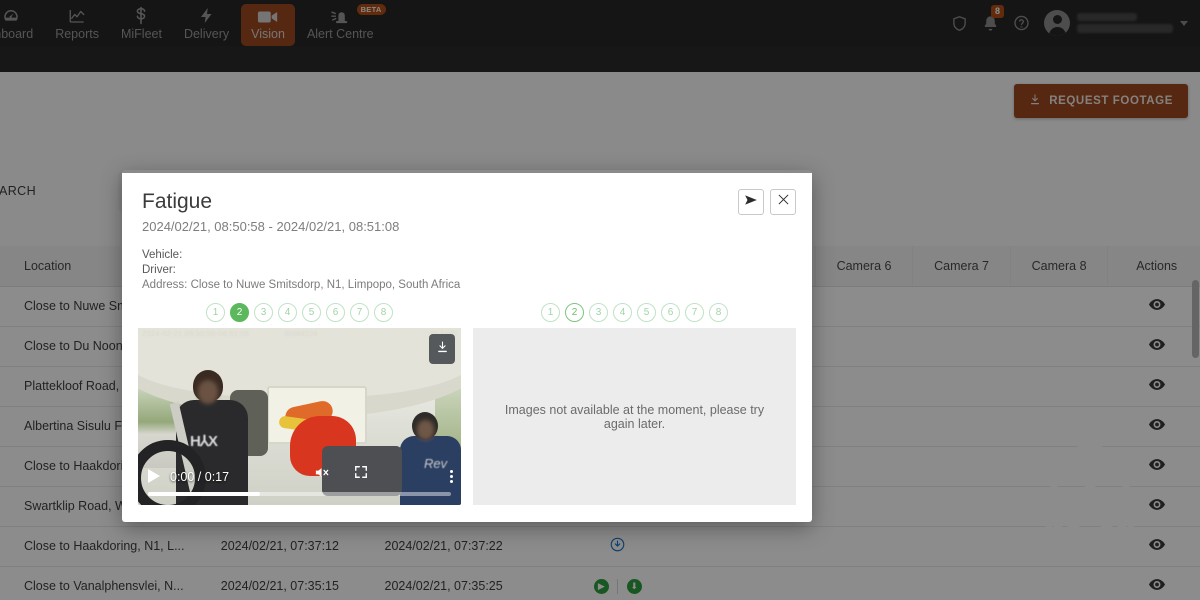 This screenshot has height=600, width=1200. What do you see at coordinates (574, 312) in the screenshot?
I see `image-pill-2: 2` at bounding box center [574, 312].